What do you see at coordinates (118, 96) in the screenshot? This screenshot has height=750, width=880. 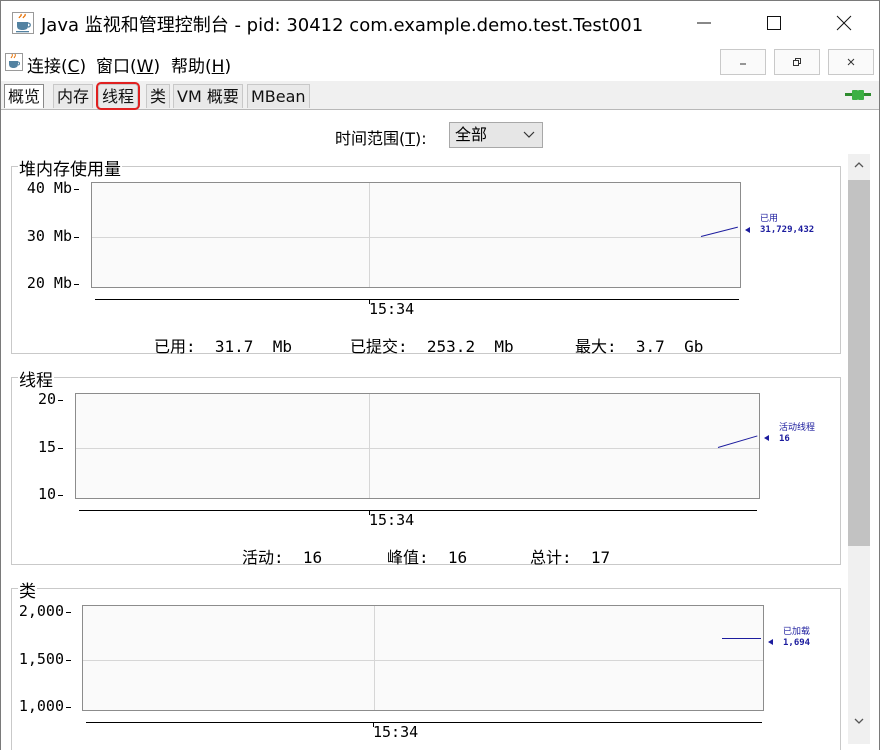 I see `tab-threads: 线程` at bounding box center [118, 96].